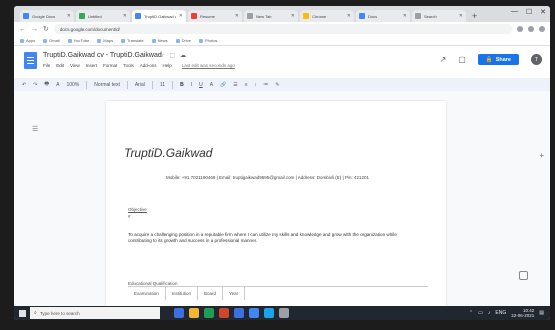  What do you see at coordinates (22, 29) in the screenshot?
I see `back-icon: ←` at bounding box center [22, 29].